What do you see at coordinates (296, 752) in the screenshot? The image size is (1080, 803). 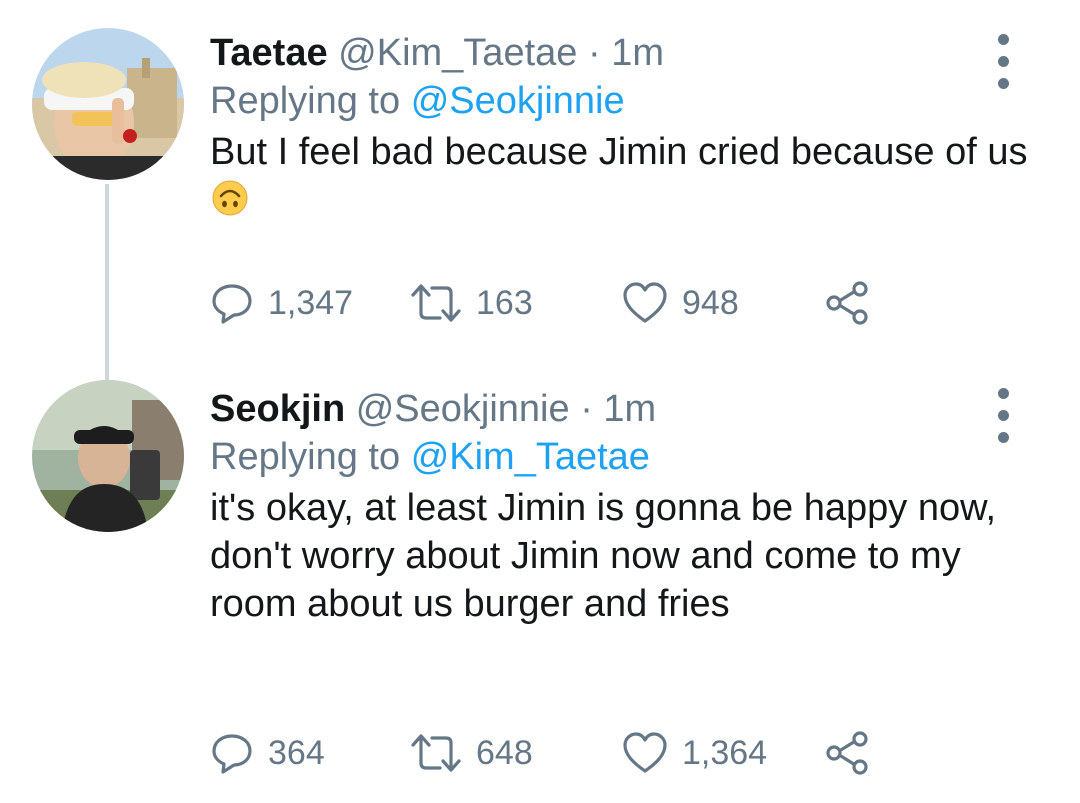 I see `reply-count: 364` at bounding box center [296, 752].